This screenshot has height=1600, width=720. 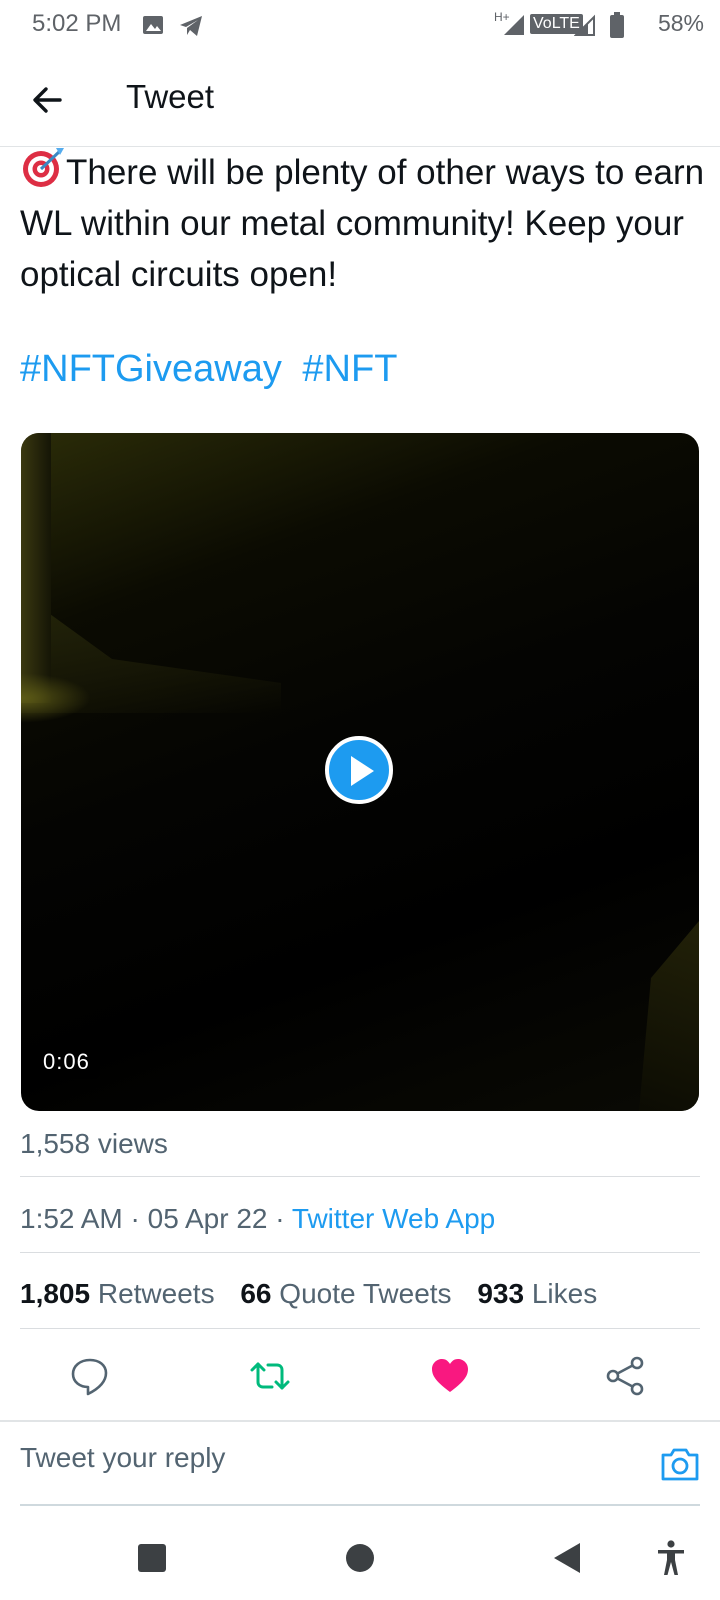 I want to click on play-button, so click(x=359, y=770).